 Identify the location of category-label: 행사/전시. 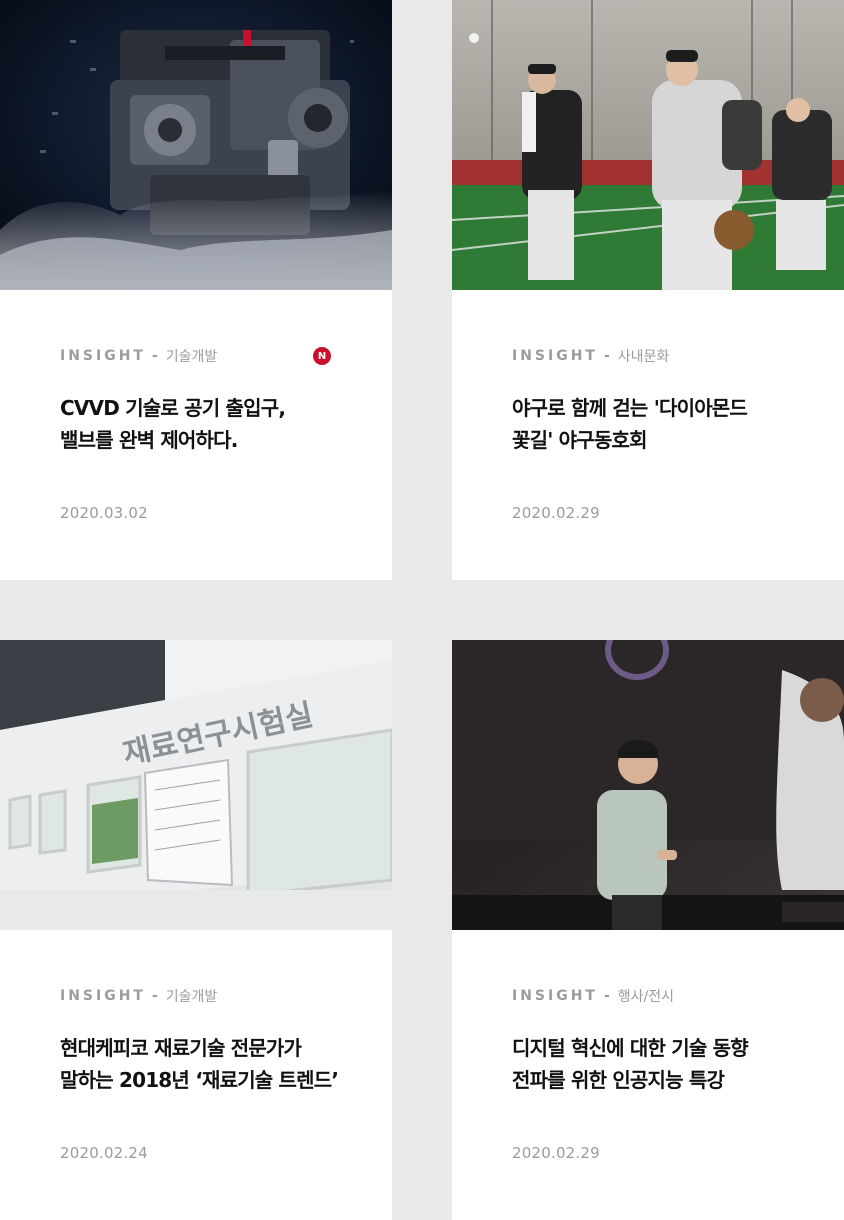
(646, 997).